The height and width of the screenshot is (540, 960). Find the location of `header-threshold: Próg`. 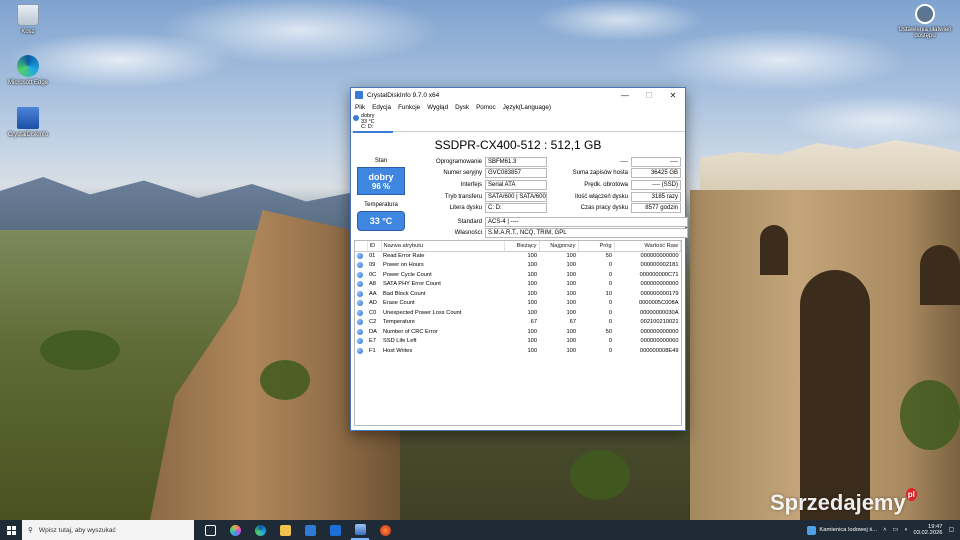

header-threshold: Próg is located at coordinates (596, 246).